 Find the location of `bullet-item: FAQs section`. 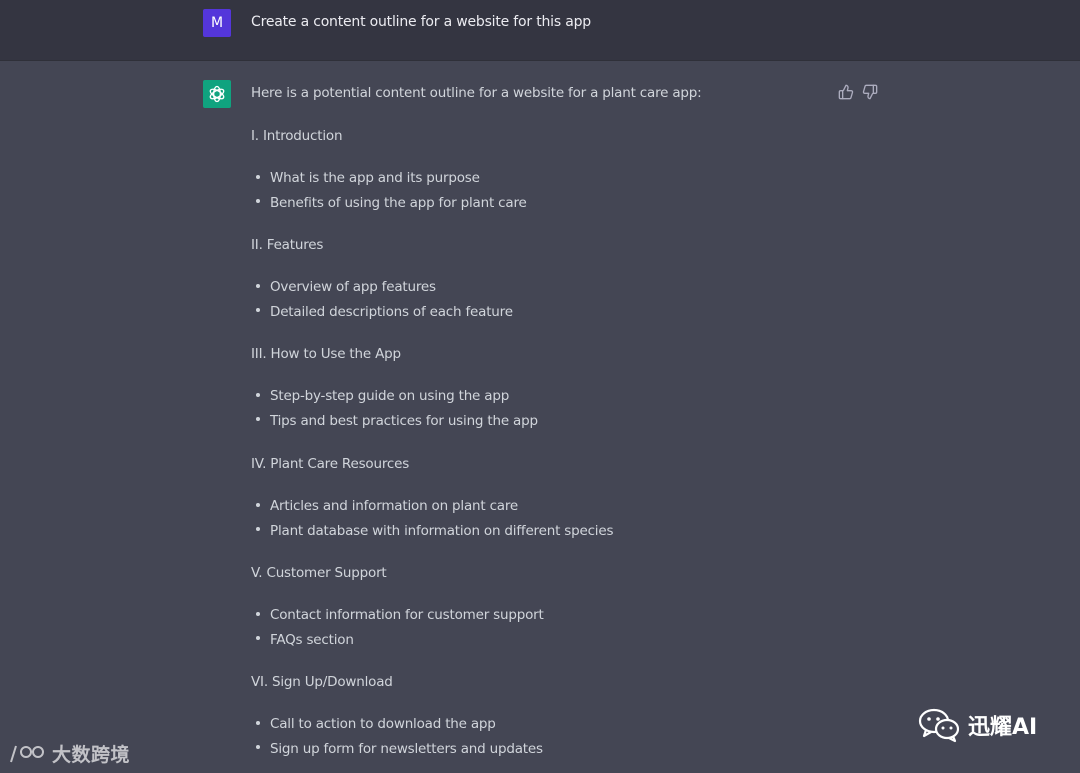

bullet-item: FAQs section is located at coordinates (312, 640).